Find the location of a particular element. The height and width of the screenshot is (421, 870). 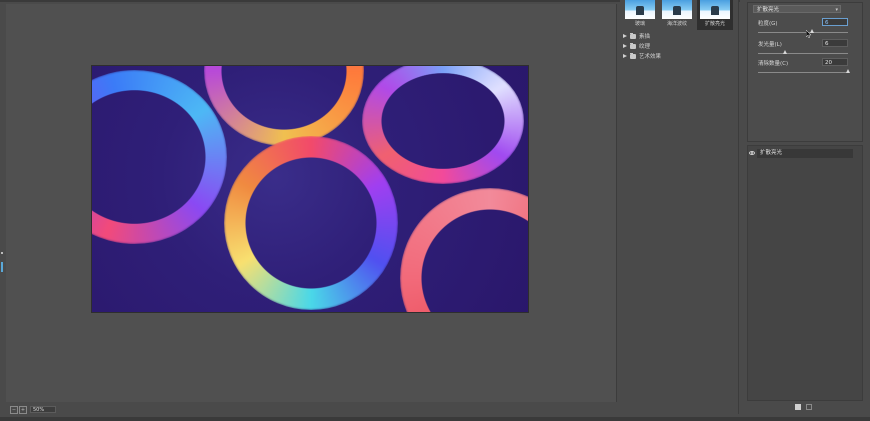

eye-icon is located at coordinates (752, 153).